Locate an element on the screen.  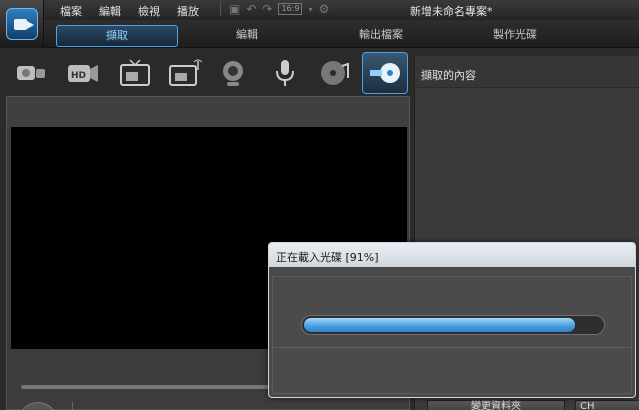
svg-text: HD is located at coordinates (78, 76).